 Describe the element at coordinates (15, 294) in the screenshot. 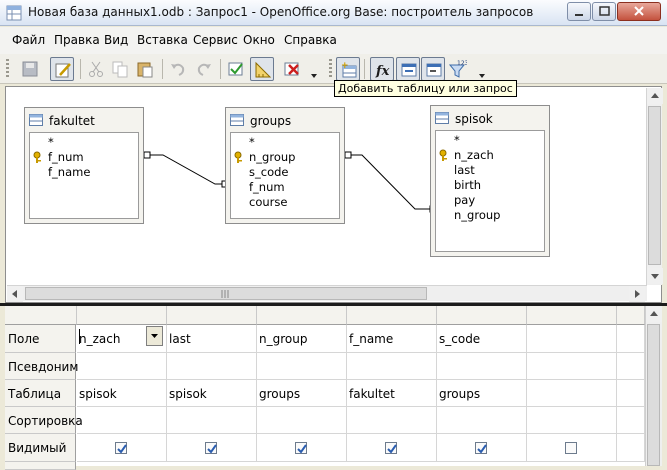

I see `scroll-left-button` at that location.